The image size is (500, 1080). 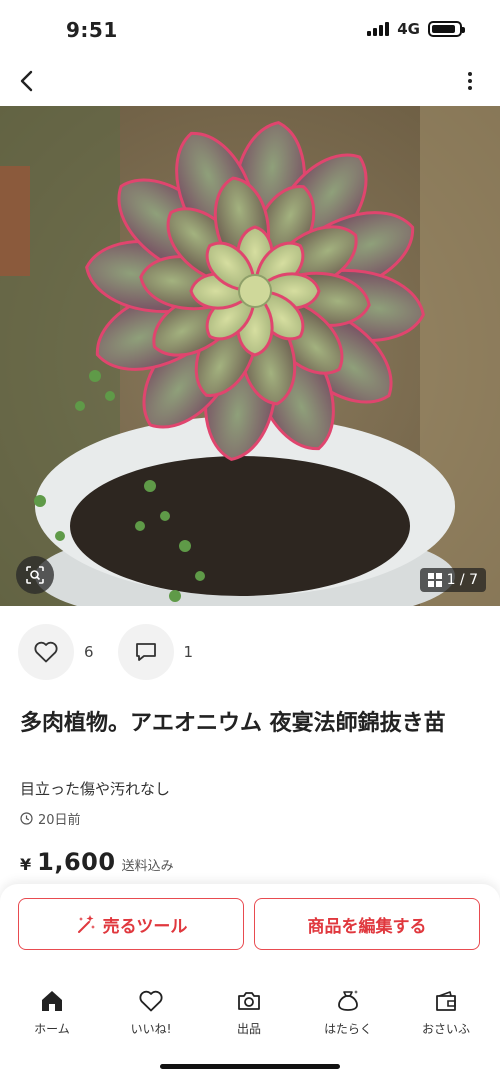 I want to click on edit-item-label: 商品を編集する, so click(x=367, y=926).